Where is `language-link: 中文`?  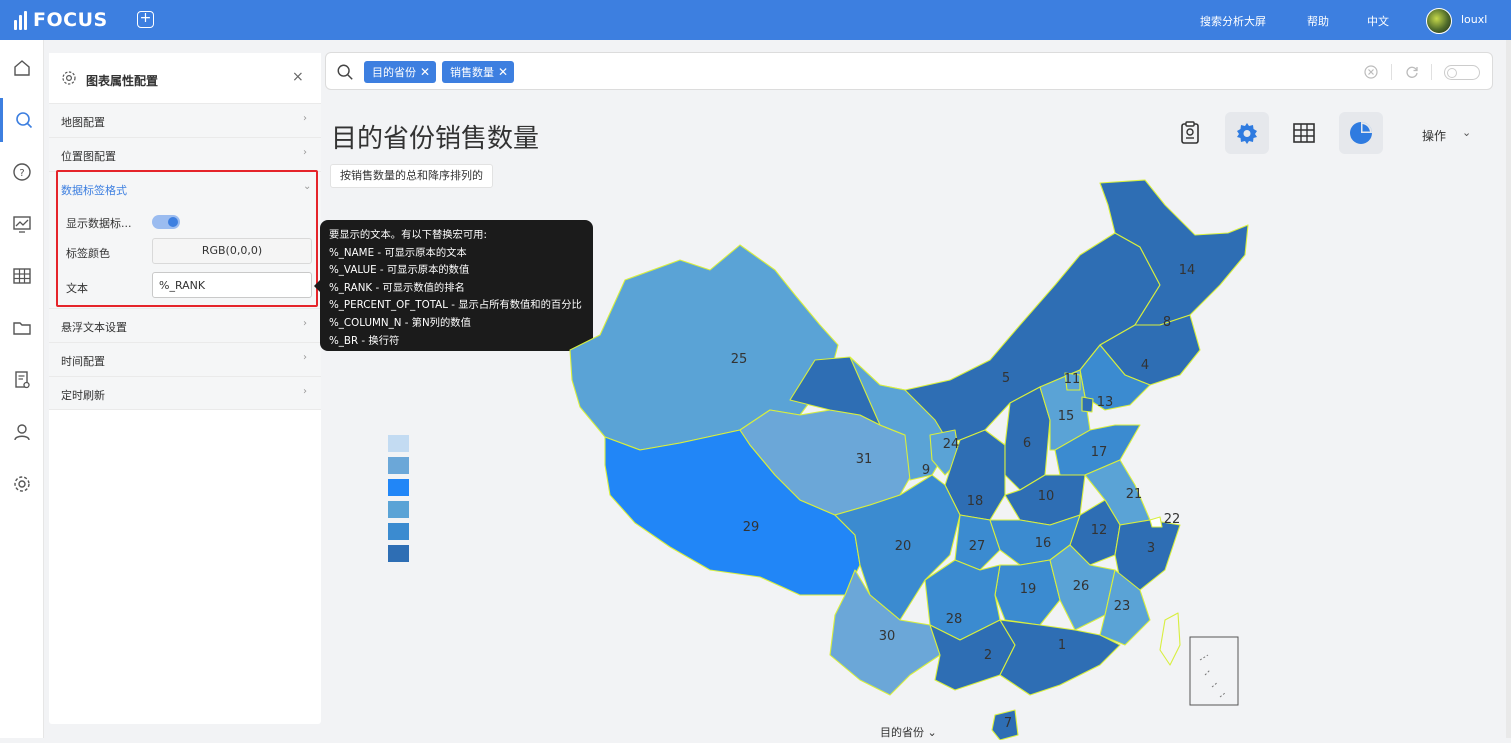 language-link: 中文 is located at coordinates (1378, 21).